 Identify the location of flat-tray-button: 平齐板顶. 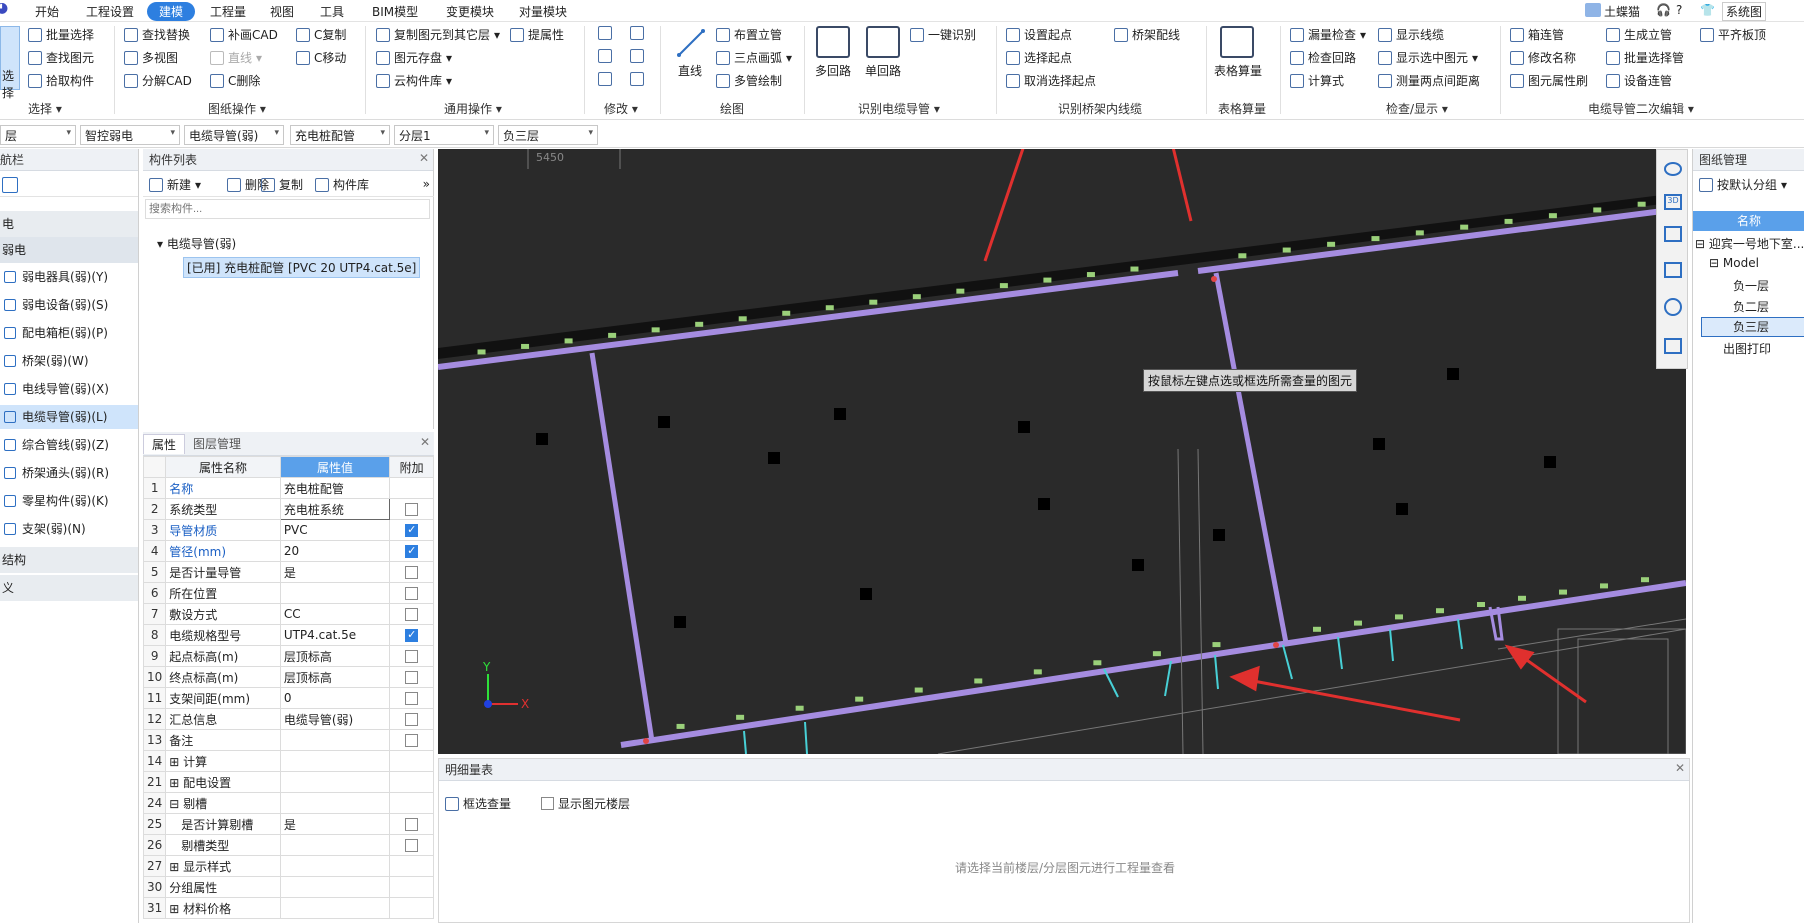
(1733, 34).